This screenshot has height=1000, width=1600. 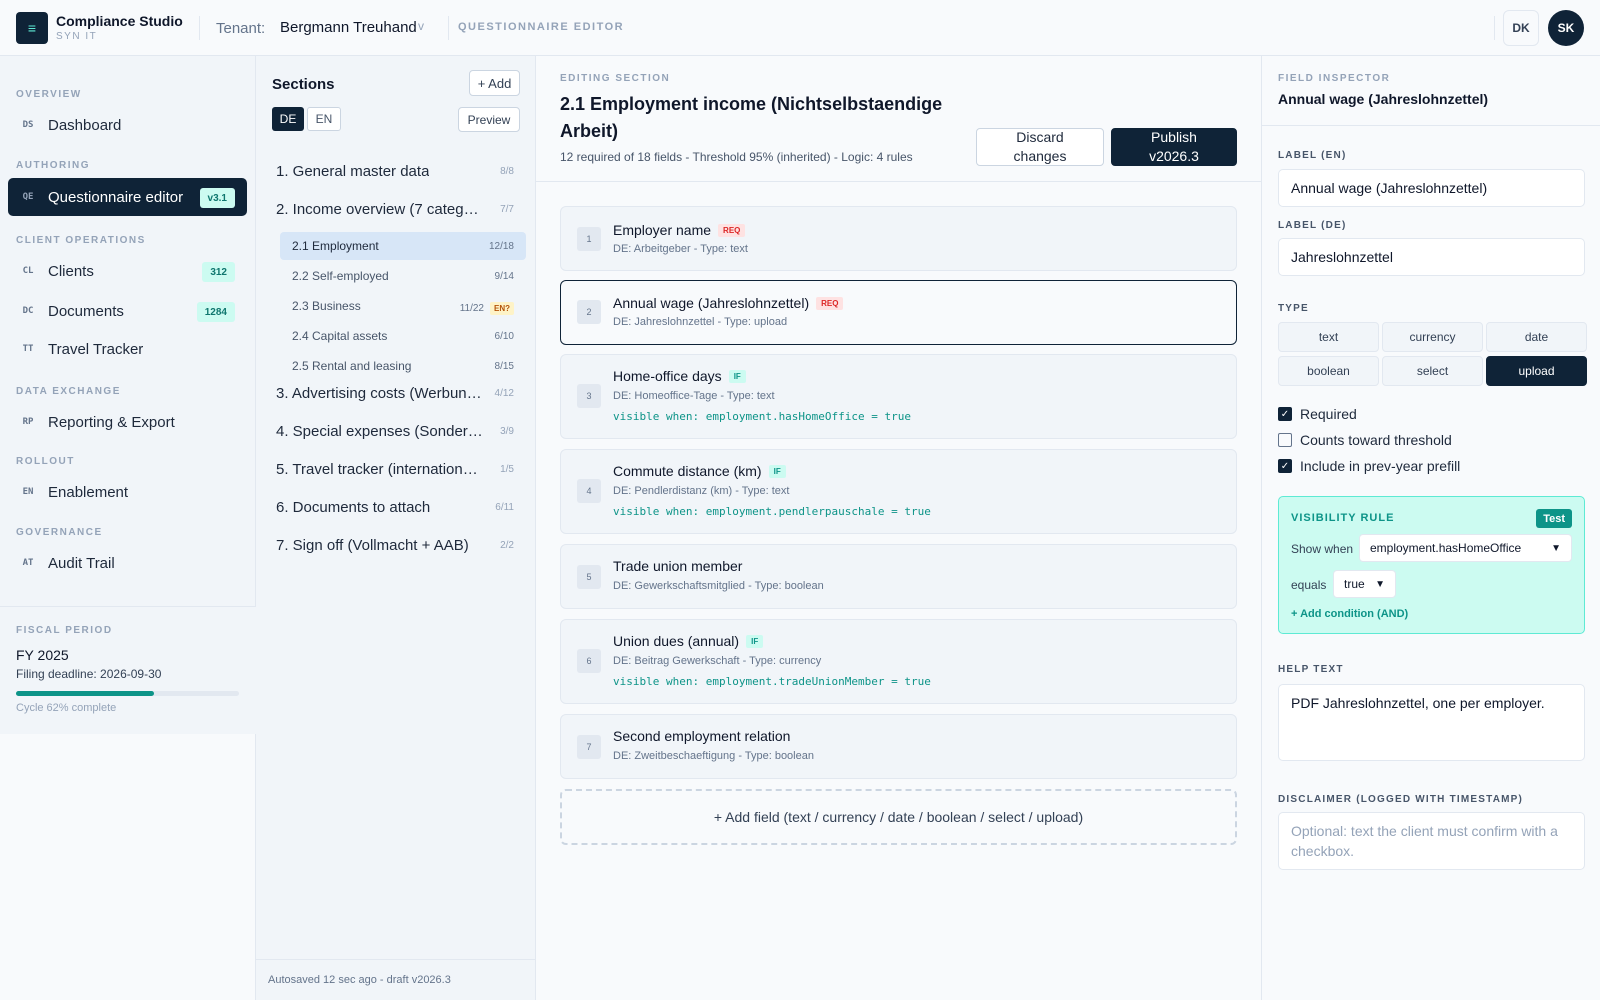 What do you see at coordinates (1328, 337) in the screenshot?
I see `type-text-button: text` at bounding box center [1328, 337].